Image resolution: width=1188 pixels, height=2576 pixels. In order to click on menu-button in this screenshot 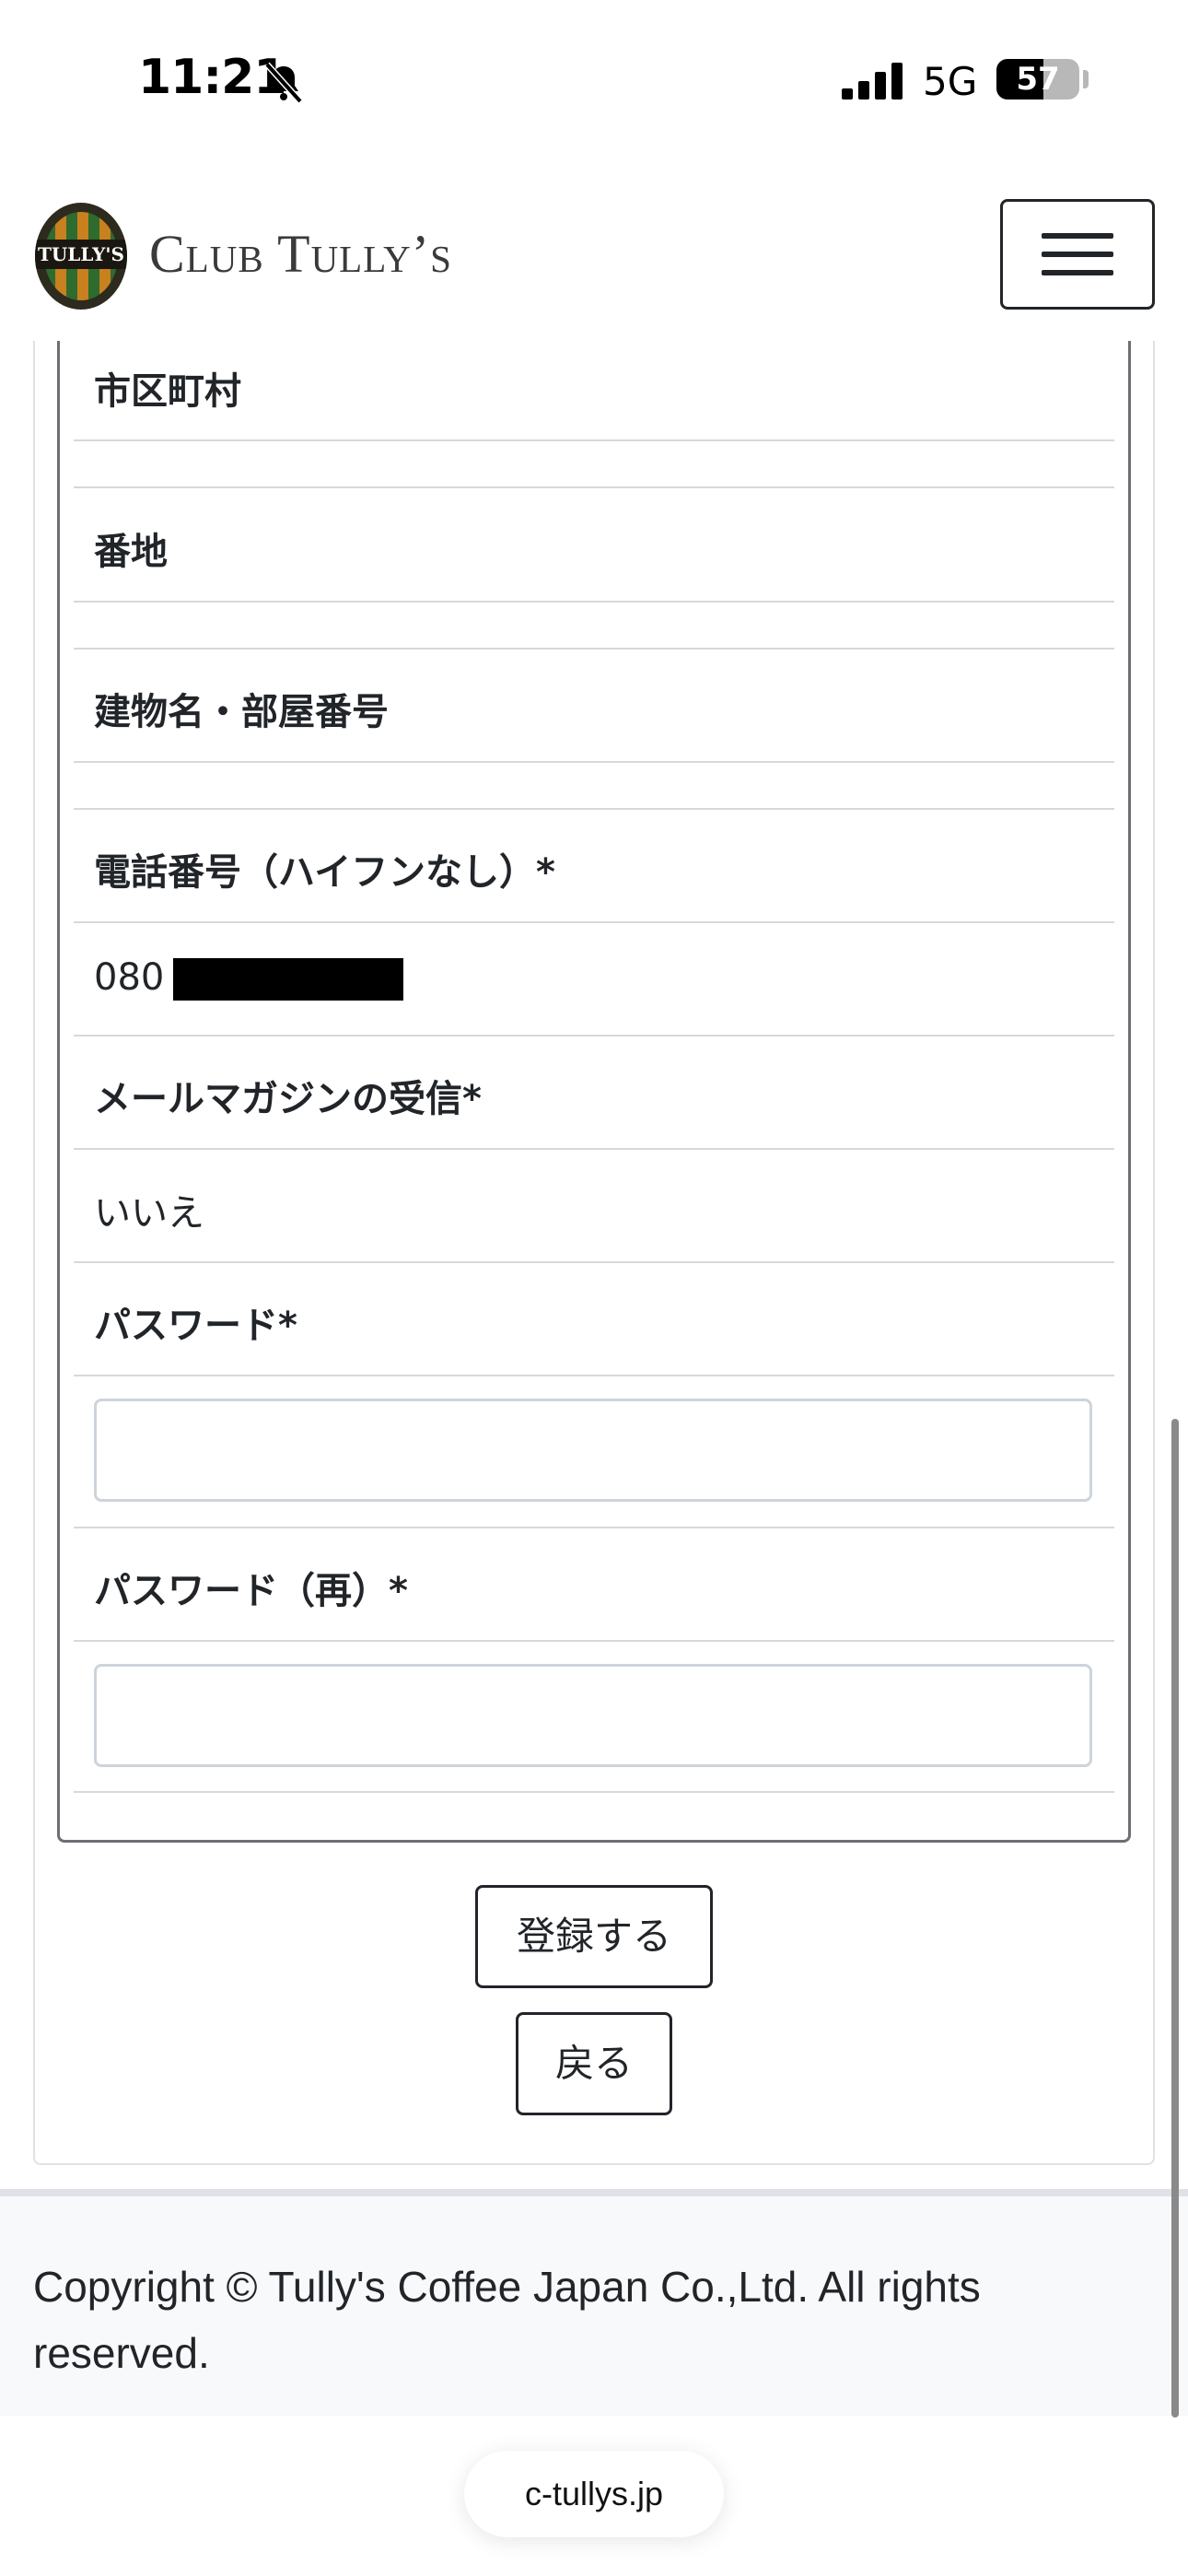, I will do `click(1077, 255)`.